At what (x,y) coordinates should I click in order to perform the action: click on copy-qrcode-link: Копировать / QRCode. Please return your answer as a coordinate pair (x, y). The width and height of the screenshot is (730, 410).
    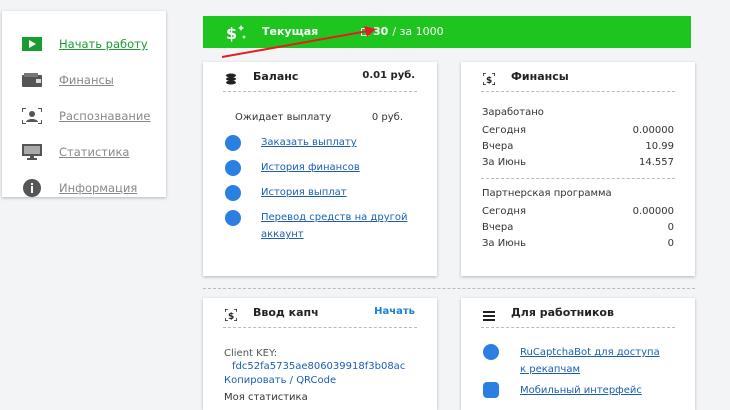
    Looking at the image, I should click on (280, 380).